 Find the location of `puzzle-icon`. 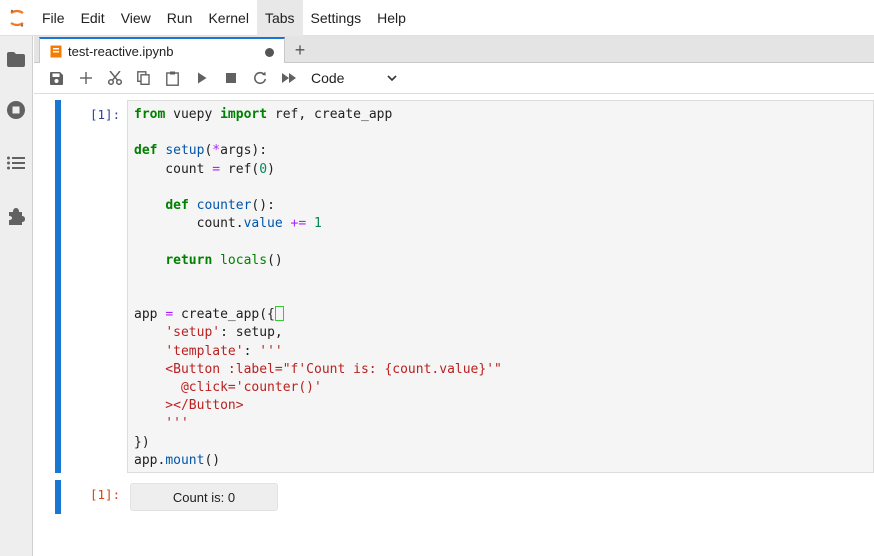

puzzle-icon is located at coordinates (16, 216).